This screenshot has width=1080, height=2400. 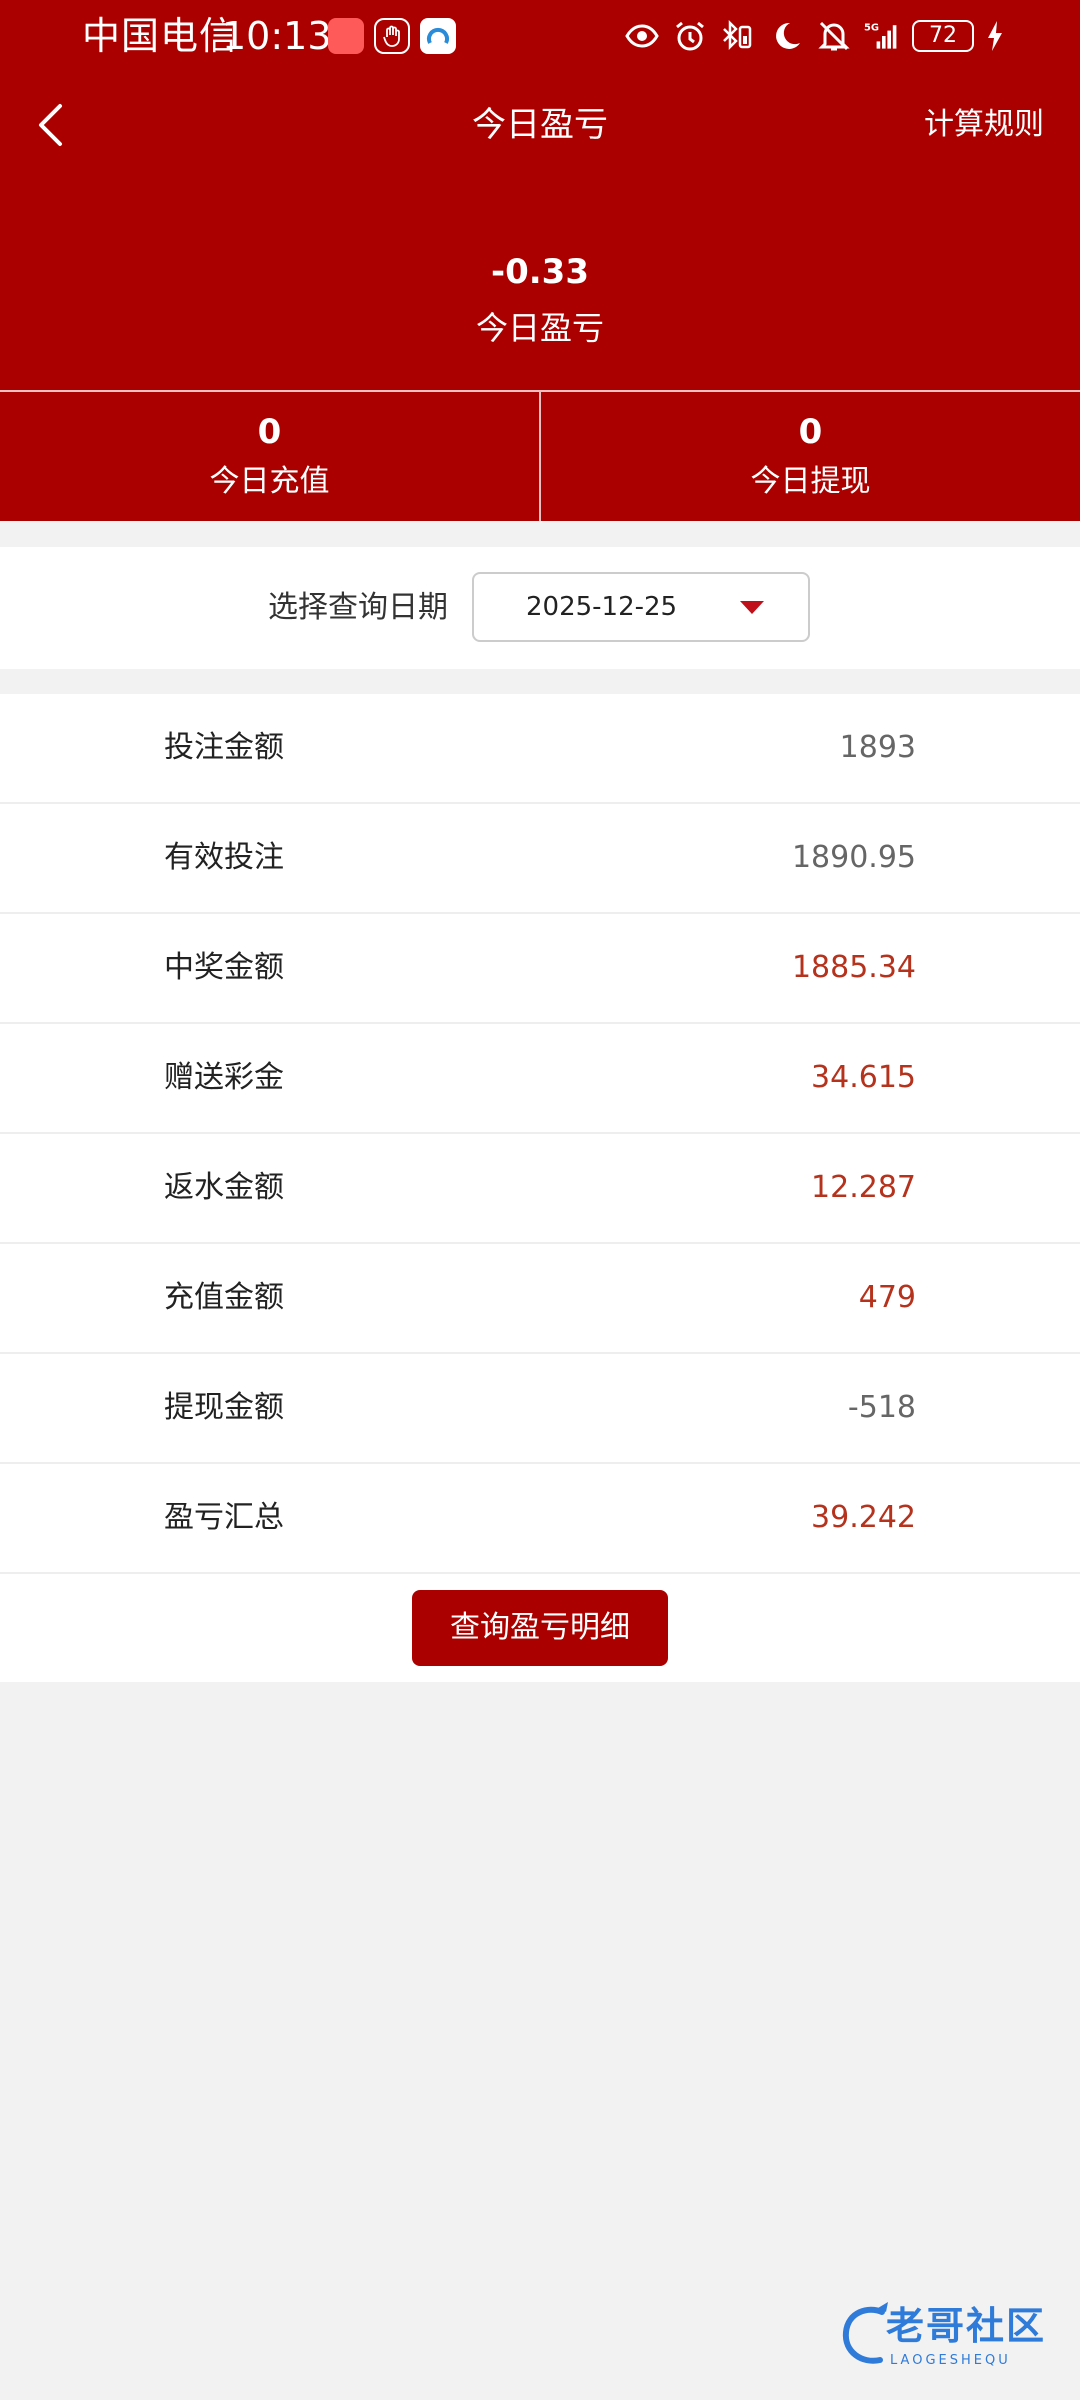 I want to click on row-value: 34.615, so click(x=863, y=1077).